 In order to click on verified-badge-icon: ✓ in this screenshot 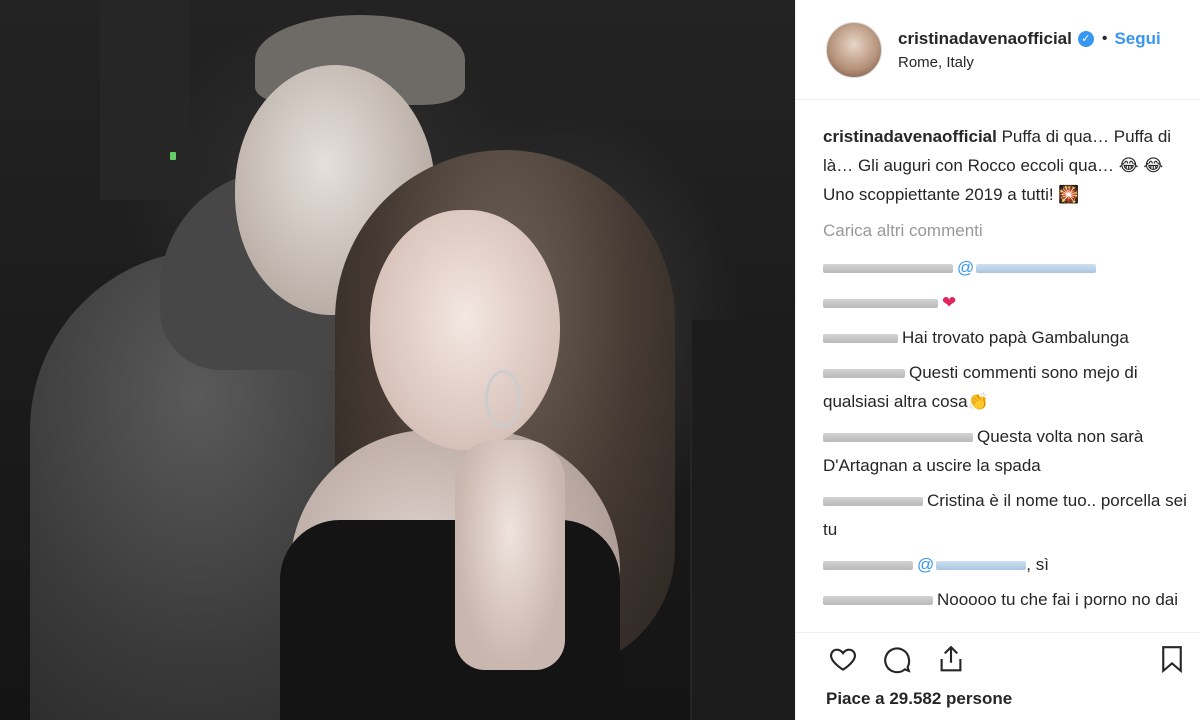, I will do `click(1085, 38)`.